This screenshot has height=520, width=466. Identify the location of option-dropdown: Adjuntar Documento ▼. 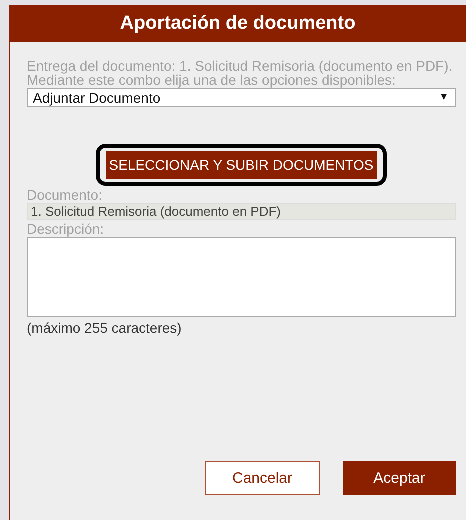
(241, 97).